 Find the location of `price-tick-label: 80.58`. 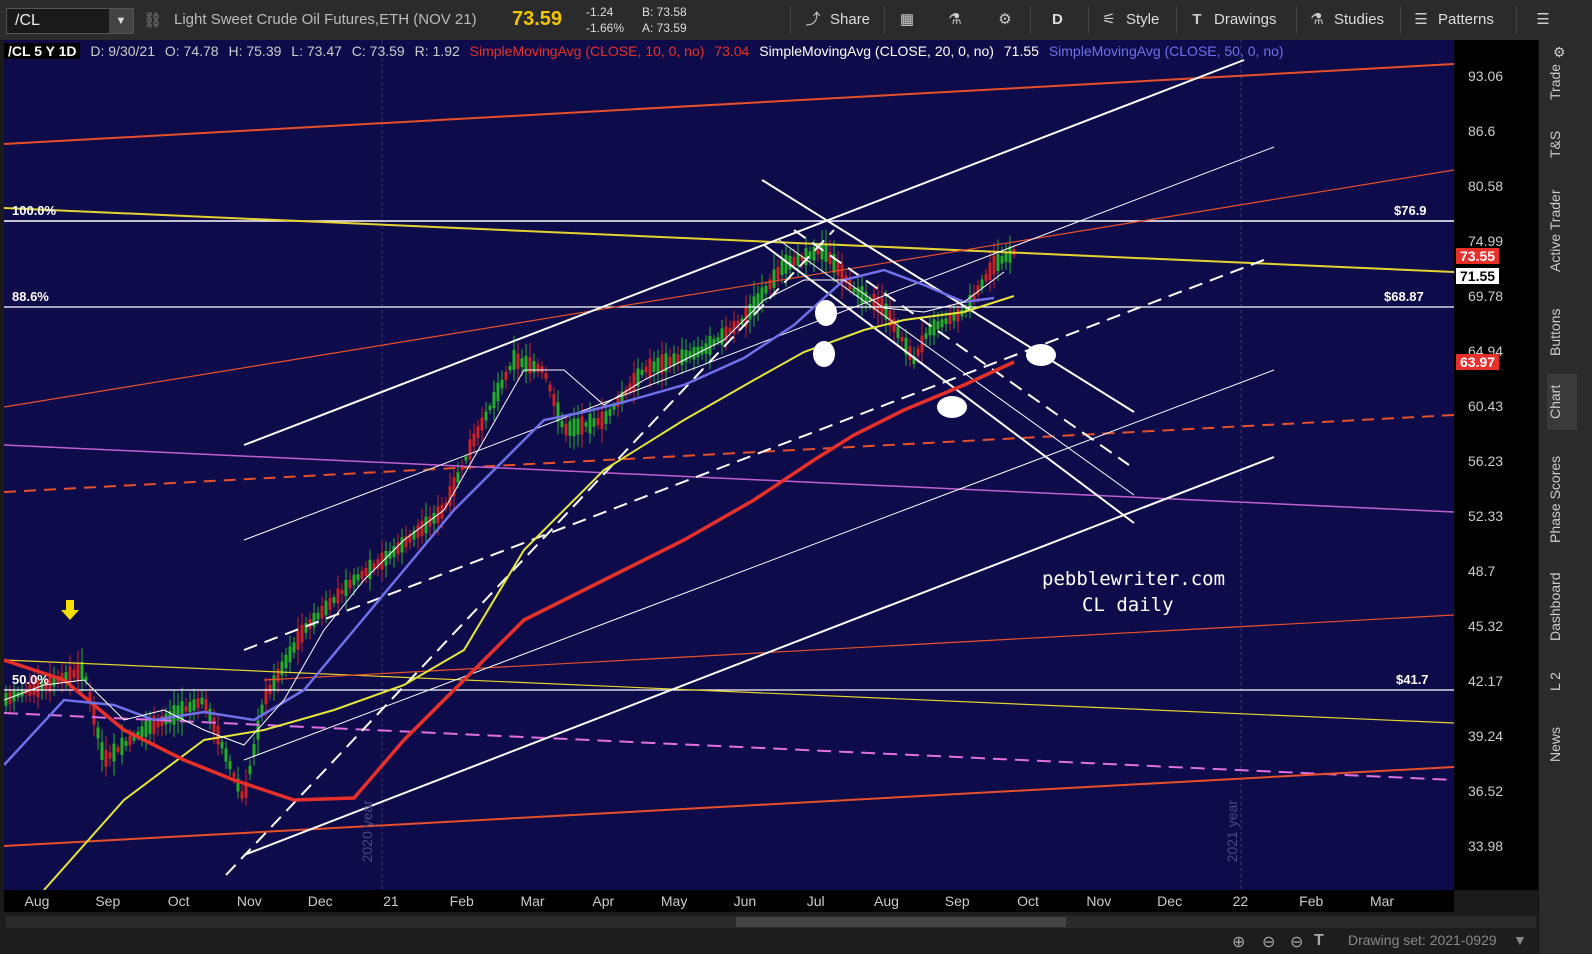

price-tick-label: 80.58 is located at coordinates (1486, 186).